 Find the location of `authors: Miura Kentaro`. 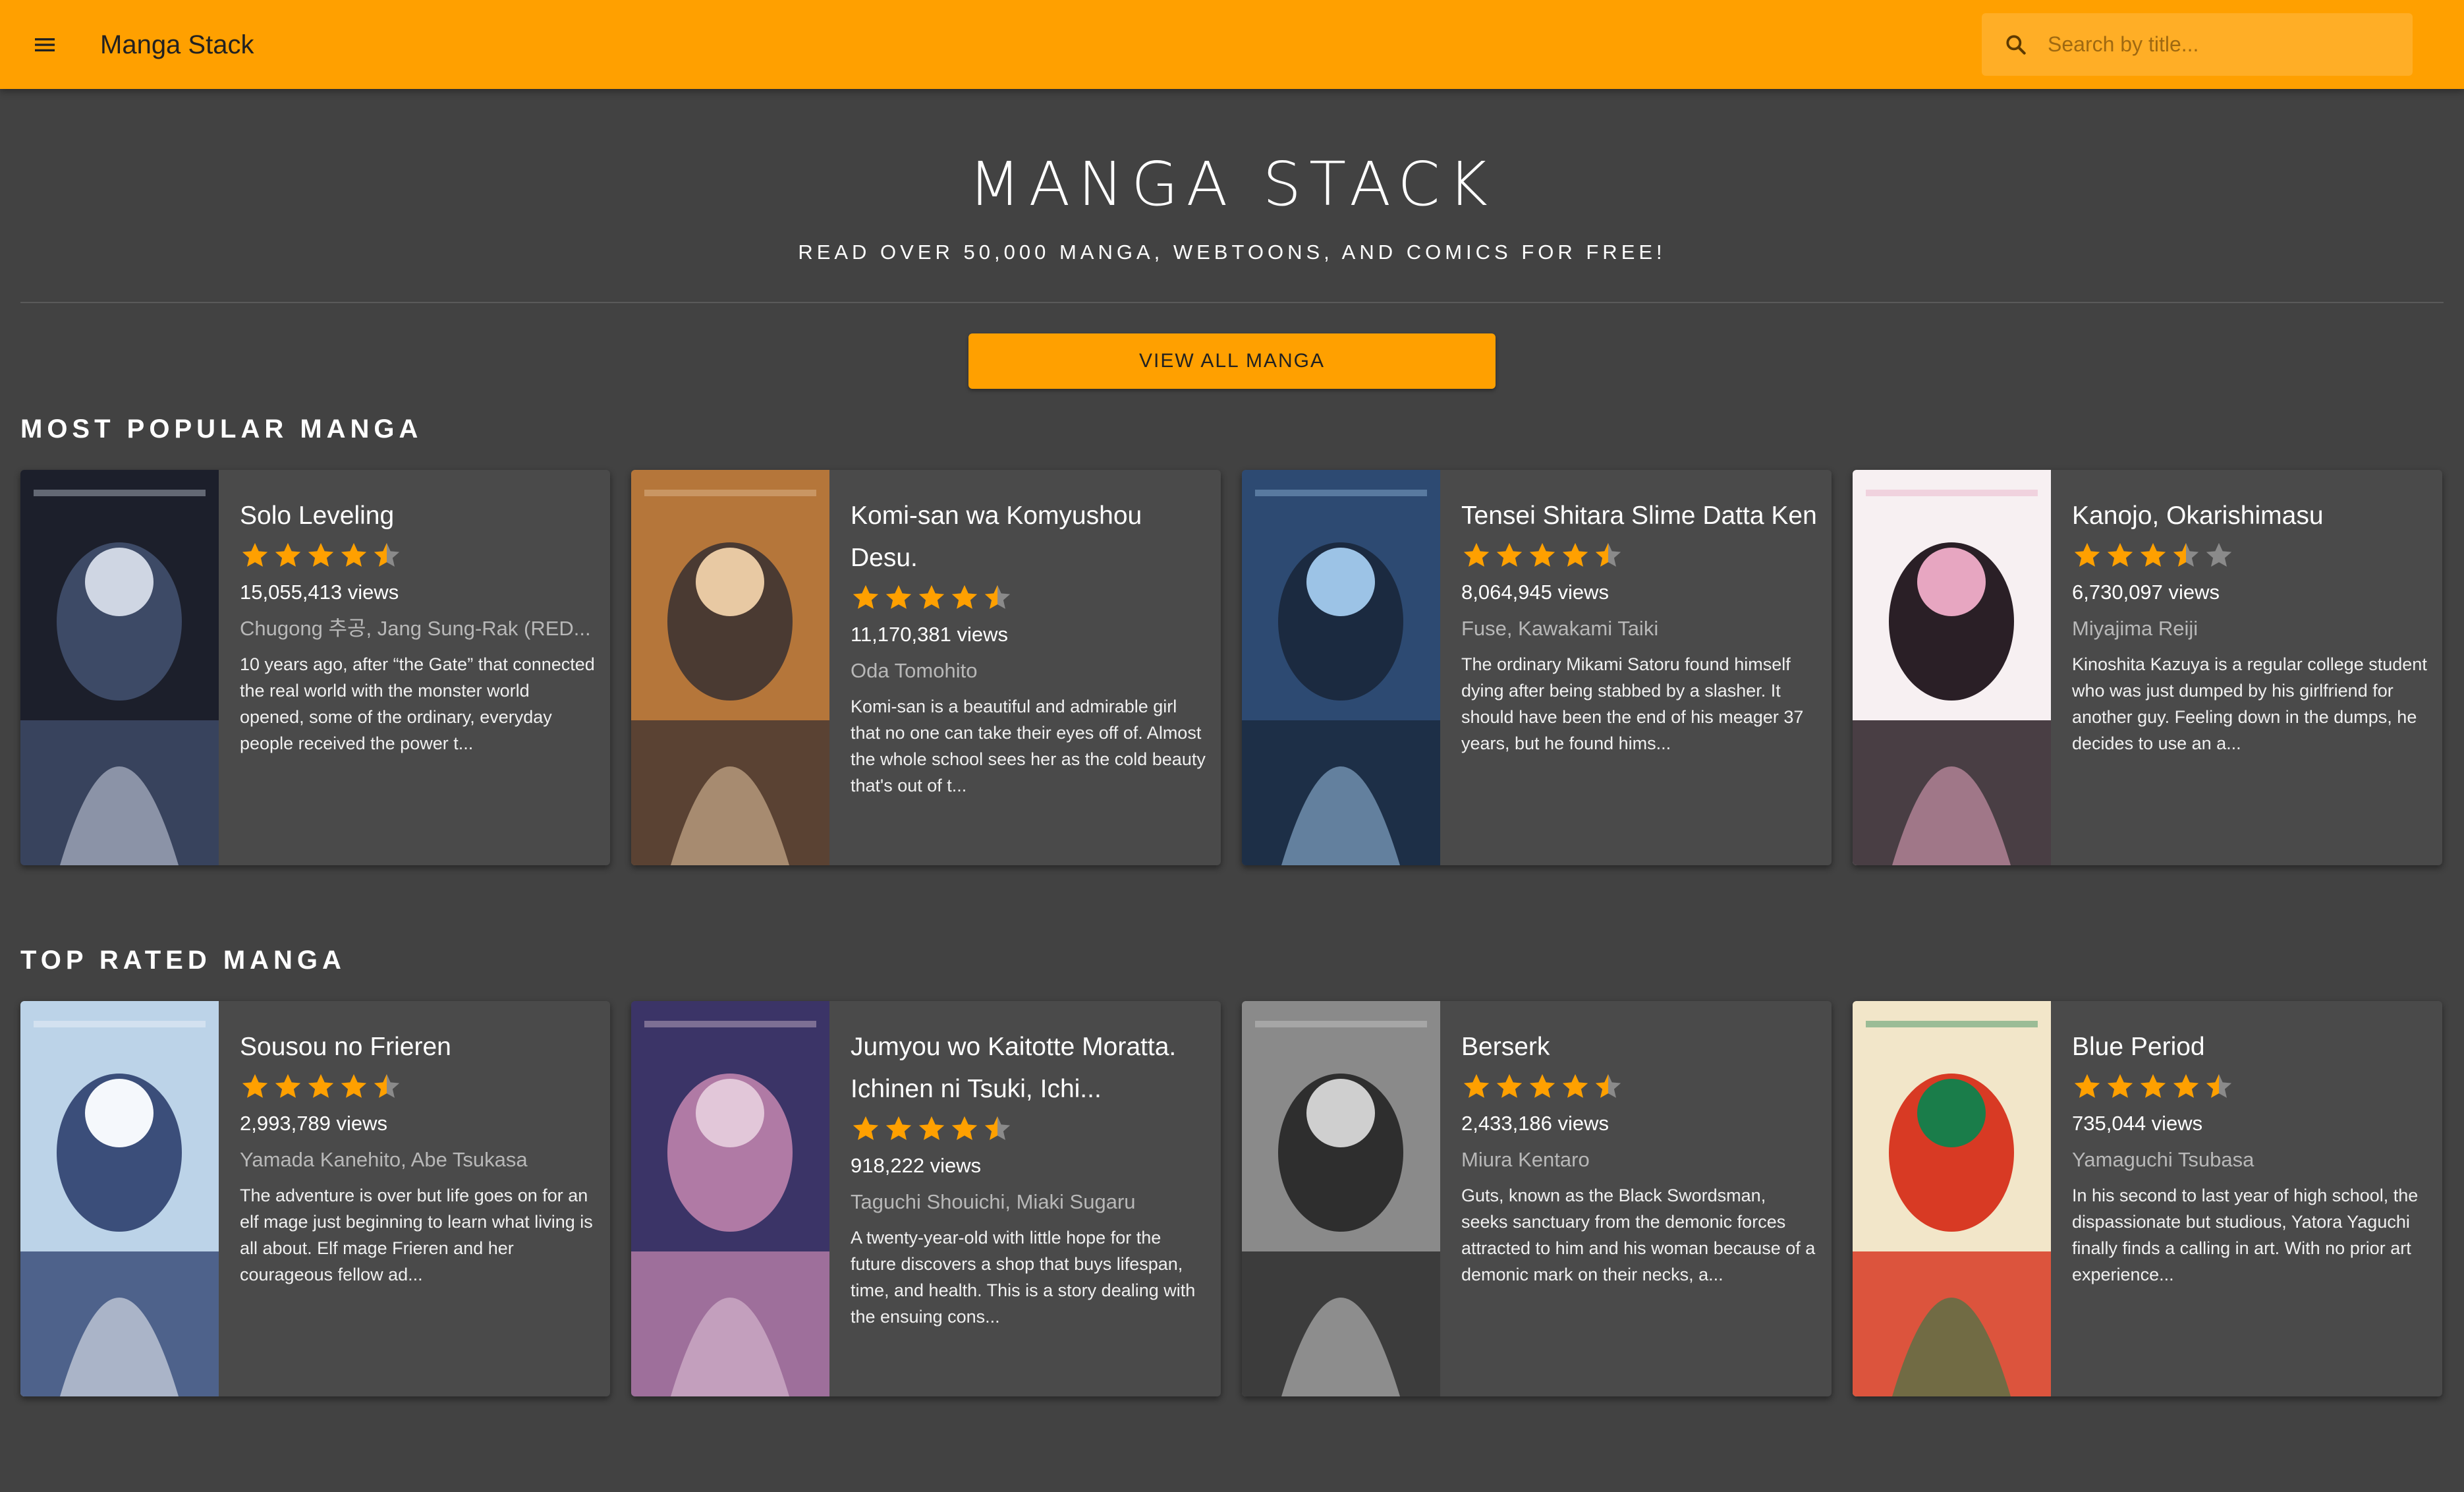

authors: Miura Kentaro is located at coordinates (1525, 1159).